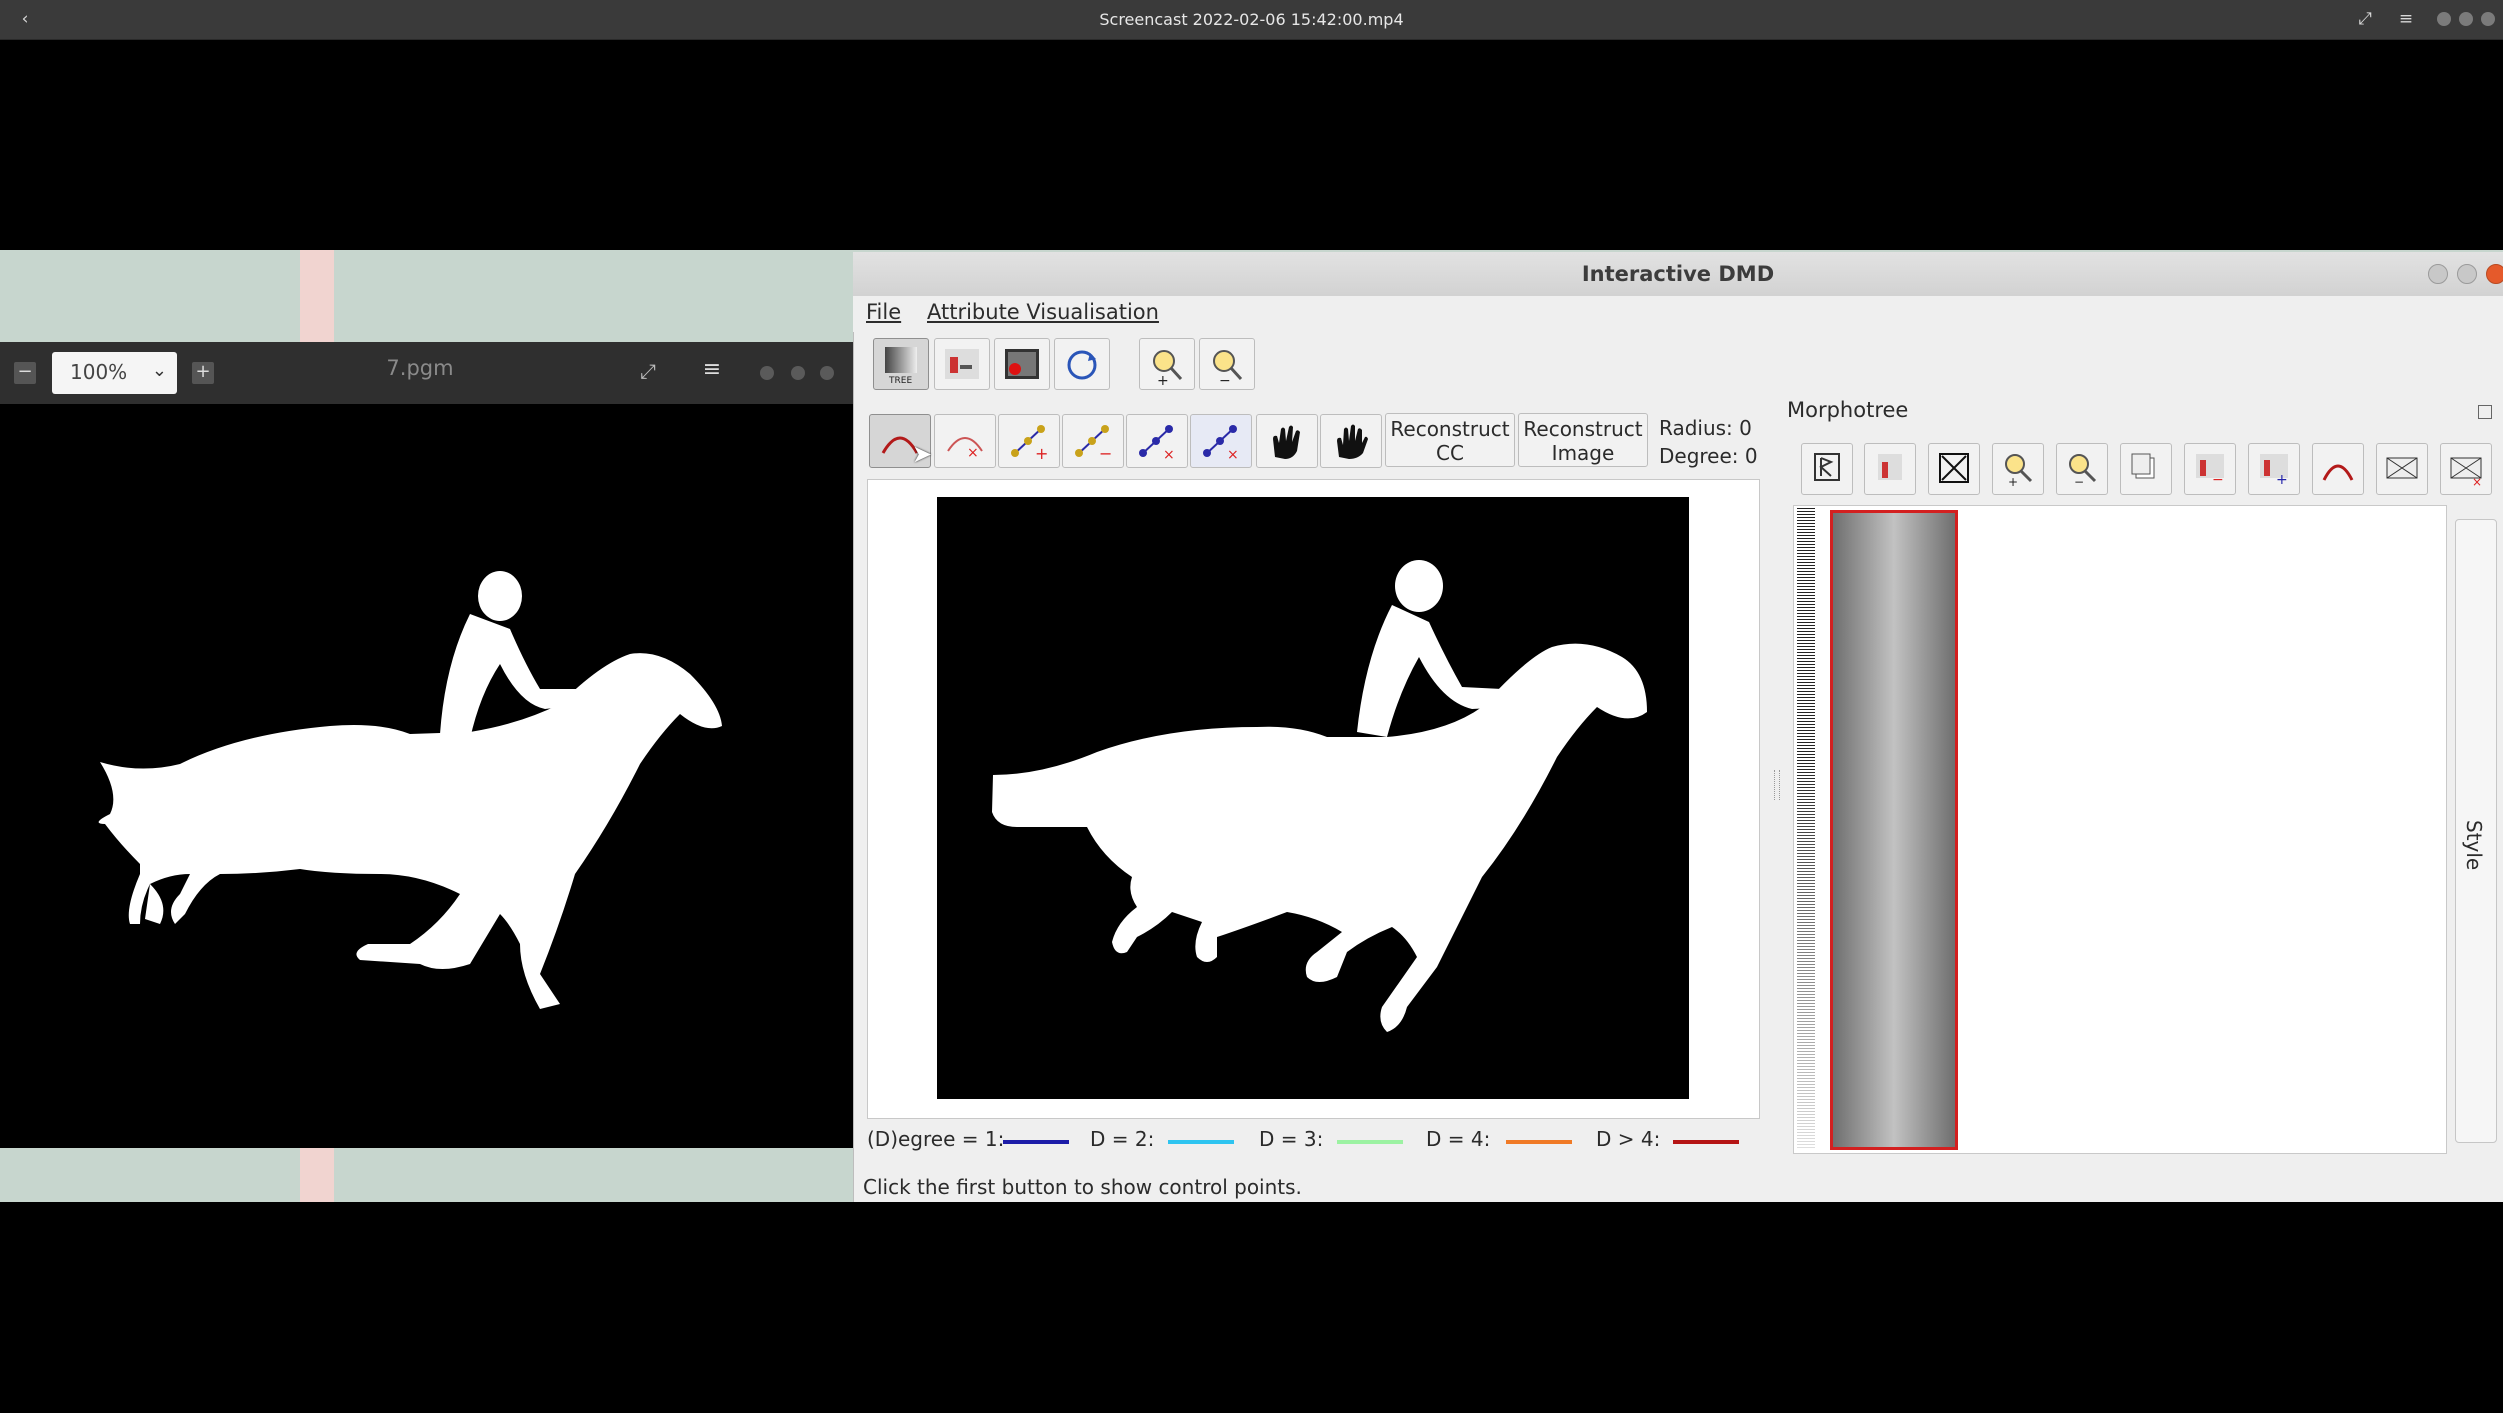 Image resolution: width=2503 pixels, height=1413 pixels. Describe the element at coordinates (1227, 364) in the screenshot. I see `zoom-out-top-button: −` at that location.